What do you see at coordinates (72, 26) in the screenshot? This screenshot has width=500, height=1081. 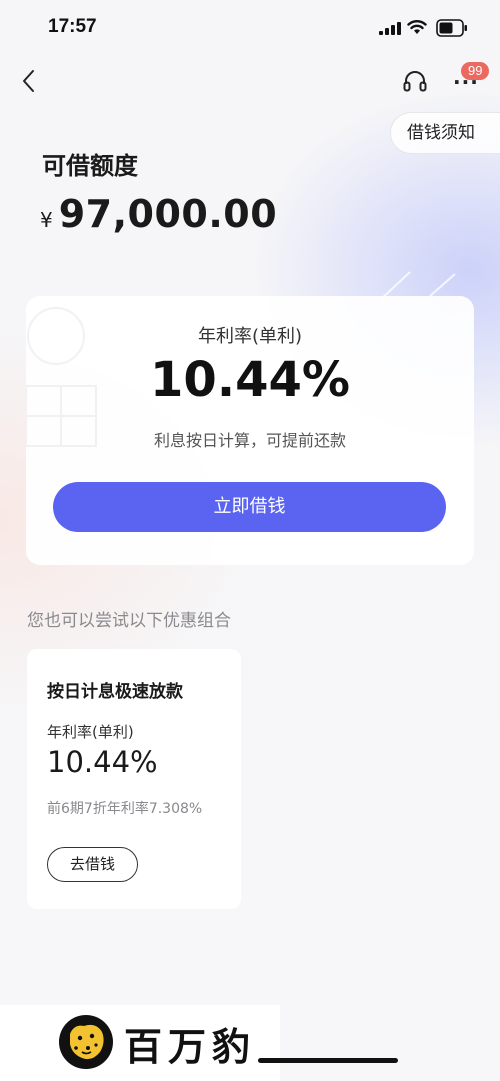 I see `status-time: 17:57` at bounding box center [72, 26].